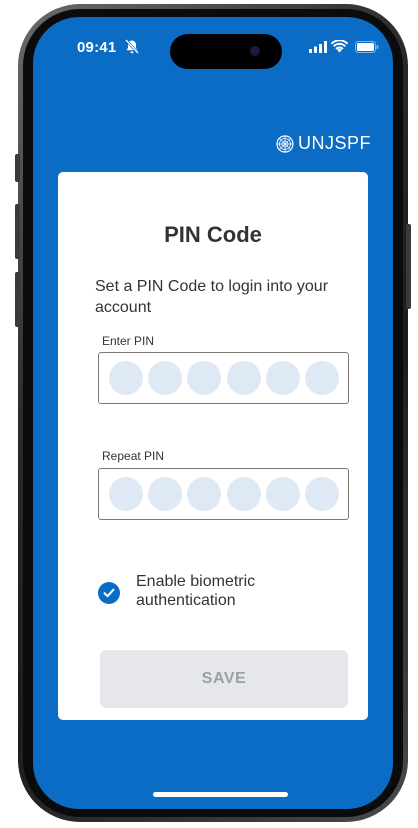  I want to click on status-bar: 09:41, so click(213, 47).